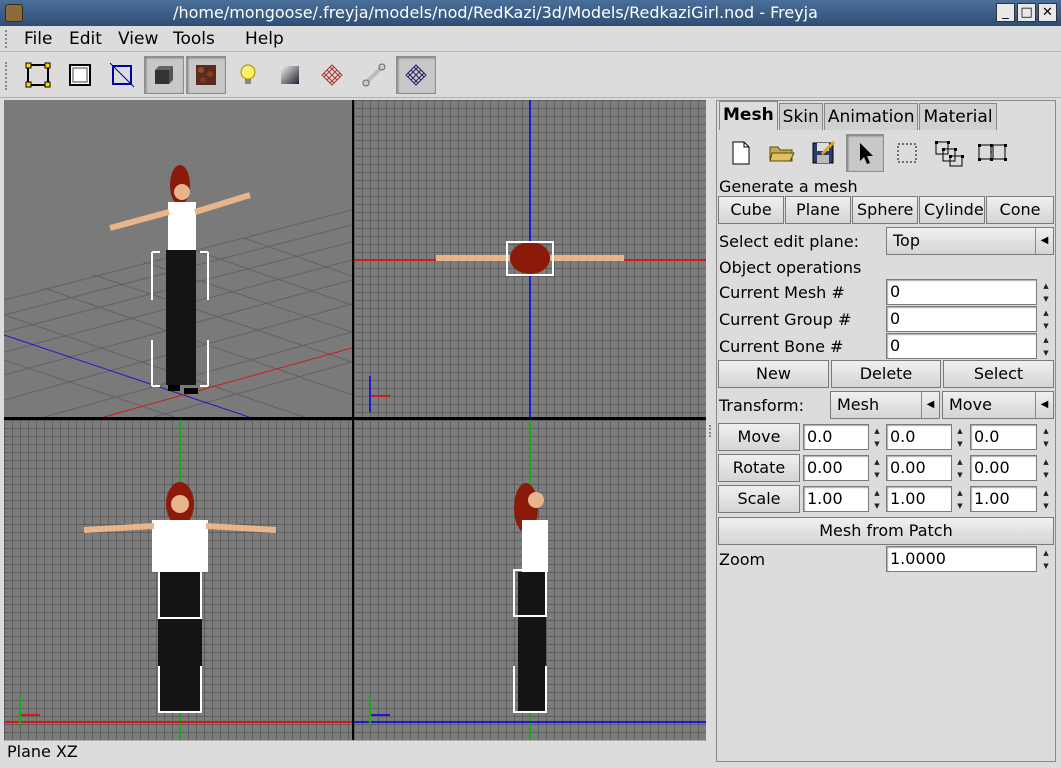 This screenshot has height=768, width=1061. What do you see at coordinates (711, 431) in the screenshot?
I see `panel-grip` at bounding box center [711, 431].